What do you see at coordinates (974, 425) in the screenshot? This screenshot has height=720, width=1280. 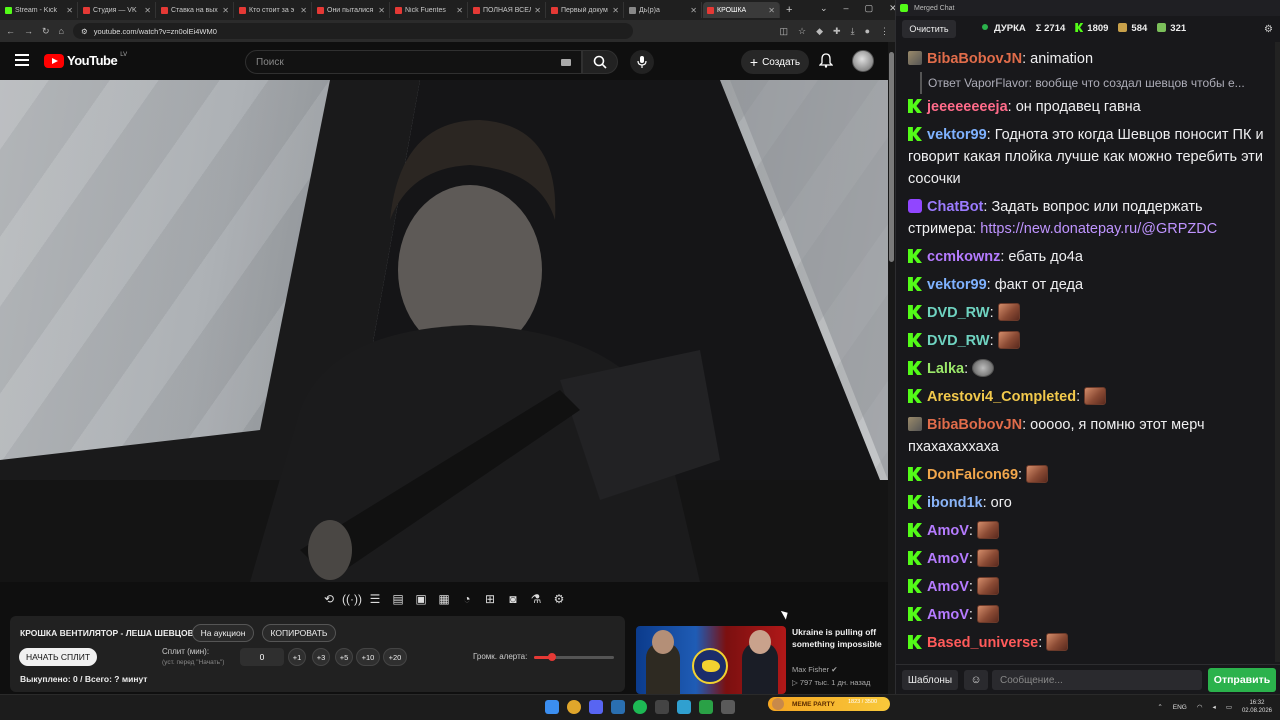 I see `chat-username: BibaBobovJN` at bounding box center [974, 425].